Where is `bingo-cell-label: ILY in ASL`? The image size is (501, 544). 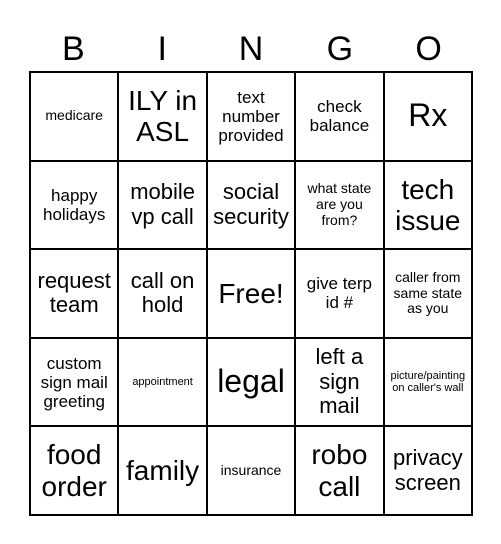 bingo-cell-label: ILY in ASL is located at coordinates (163, 116).